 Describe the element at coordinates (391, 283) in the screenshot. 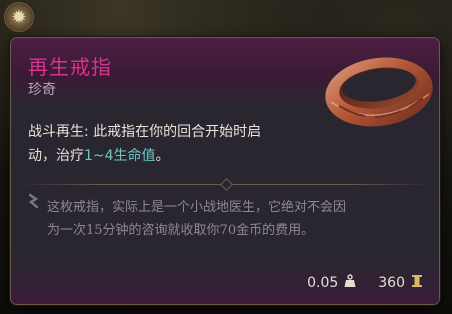

I see `price-value: 360` at that location.